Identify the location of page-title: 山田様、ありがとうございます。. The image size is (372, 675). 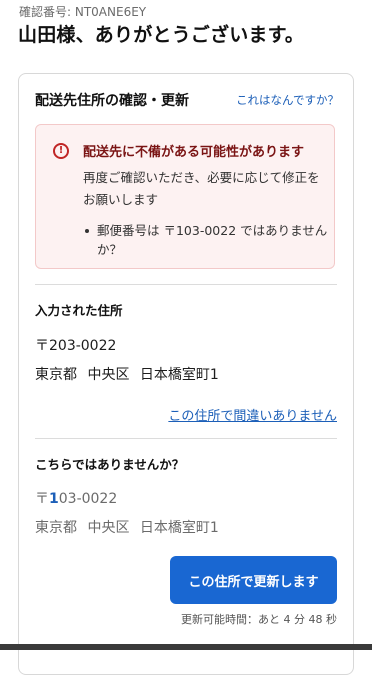
(161, 35).